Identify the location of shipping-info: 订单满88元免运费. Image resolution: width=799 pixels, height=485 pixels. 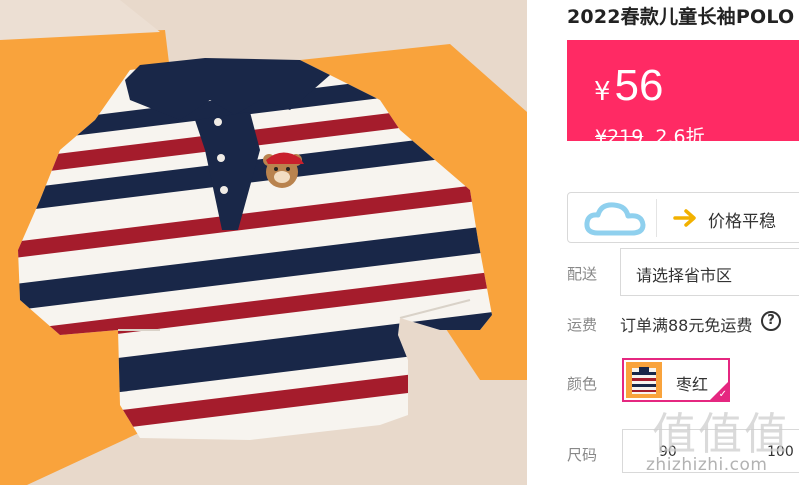
(686, 325).